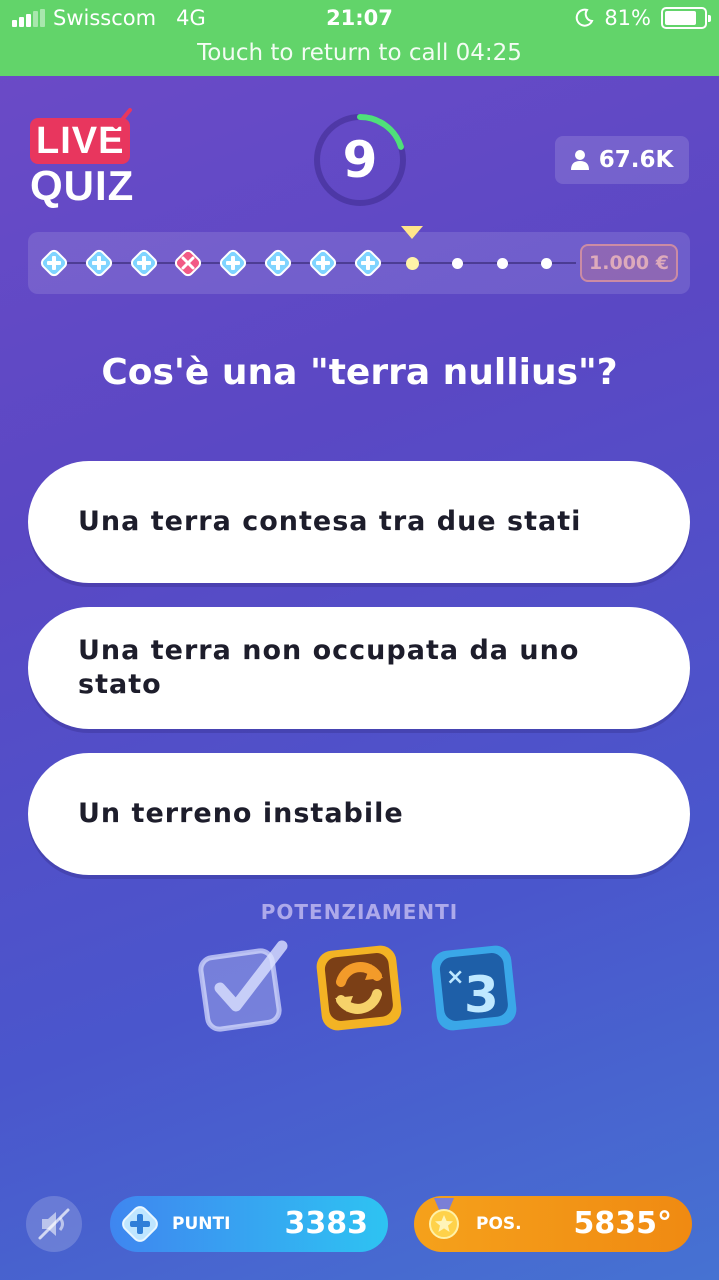 This screenshot has width=719, height=1280. Describe the element at coordinates (412, 263) in the screenshot. I see `current-question-dot` at that location.